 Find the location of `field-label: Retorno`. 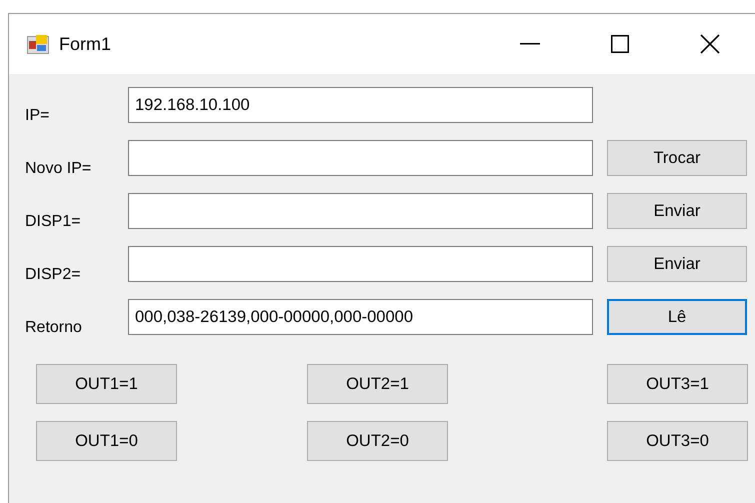

field-label: Retorno is located at coordinates (54, 327).